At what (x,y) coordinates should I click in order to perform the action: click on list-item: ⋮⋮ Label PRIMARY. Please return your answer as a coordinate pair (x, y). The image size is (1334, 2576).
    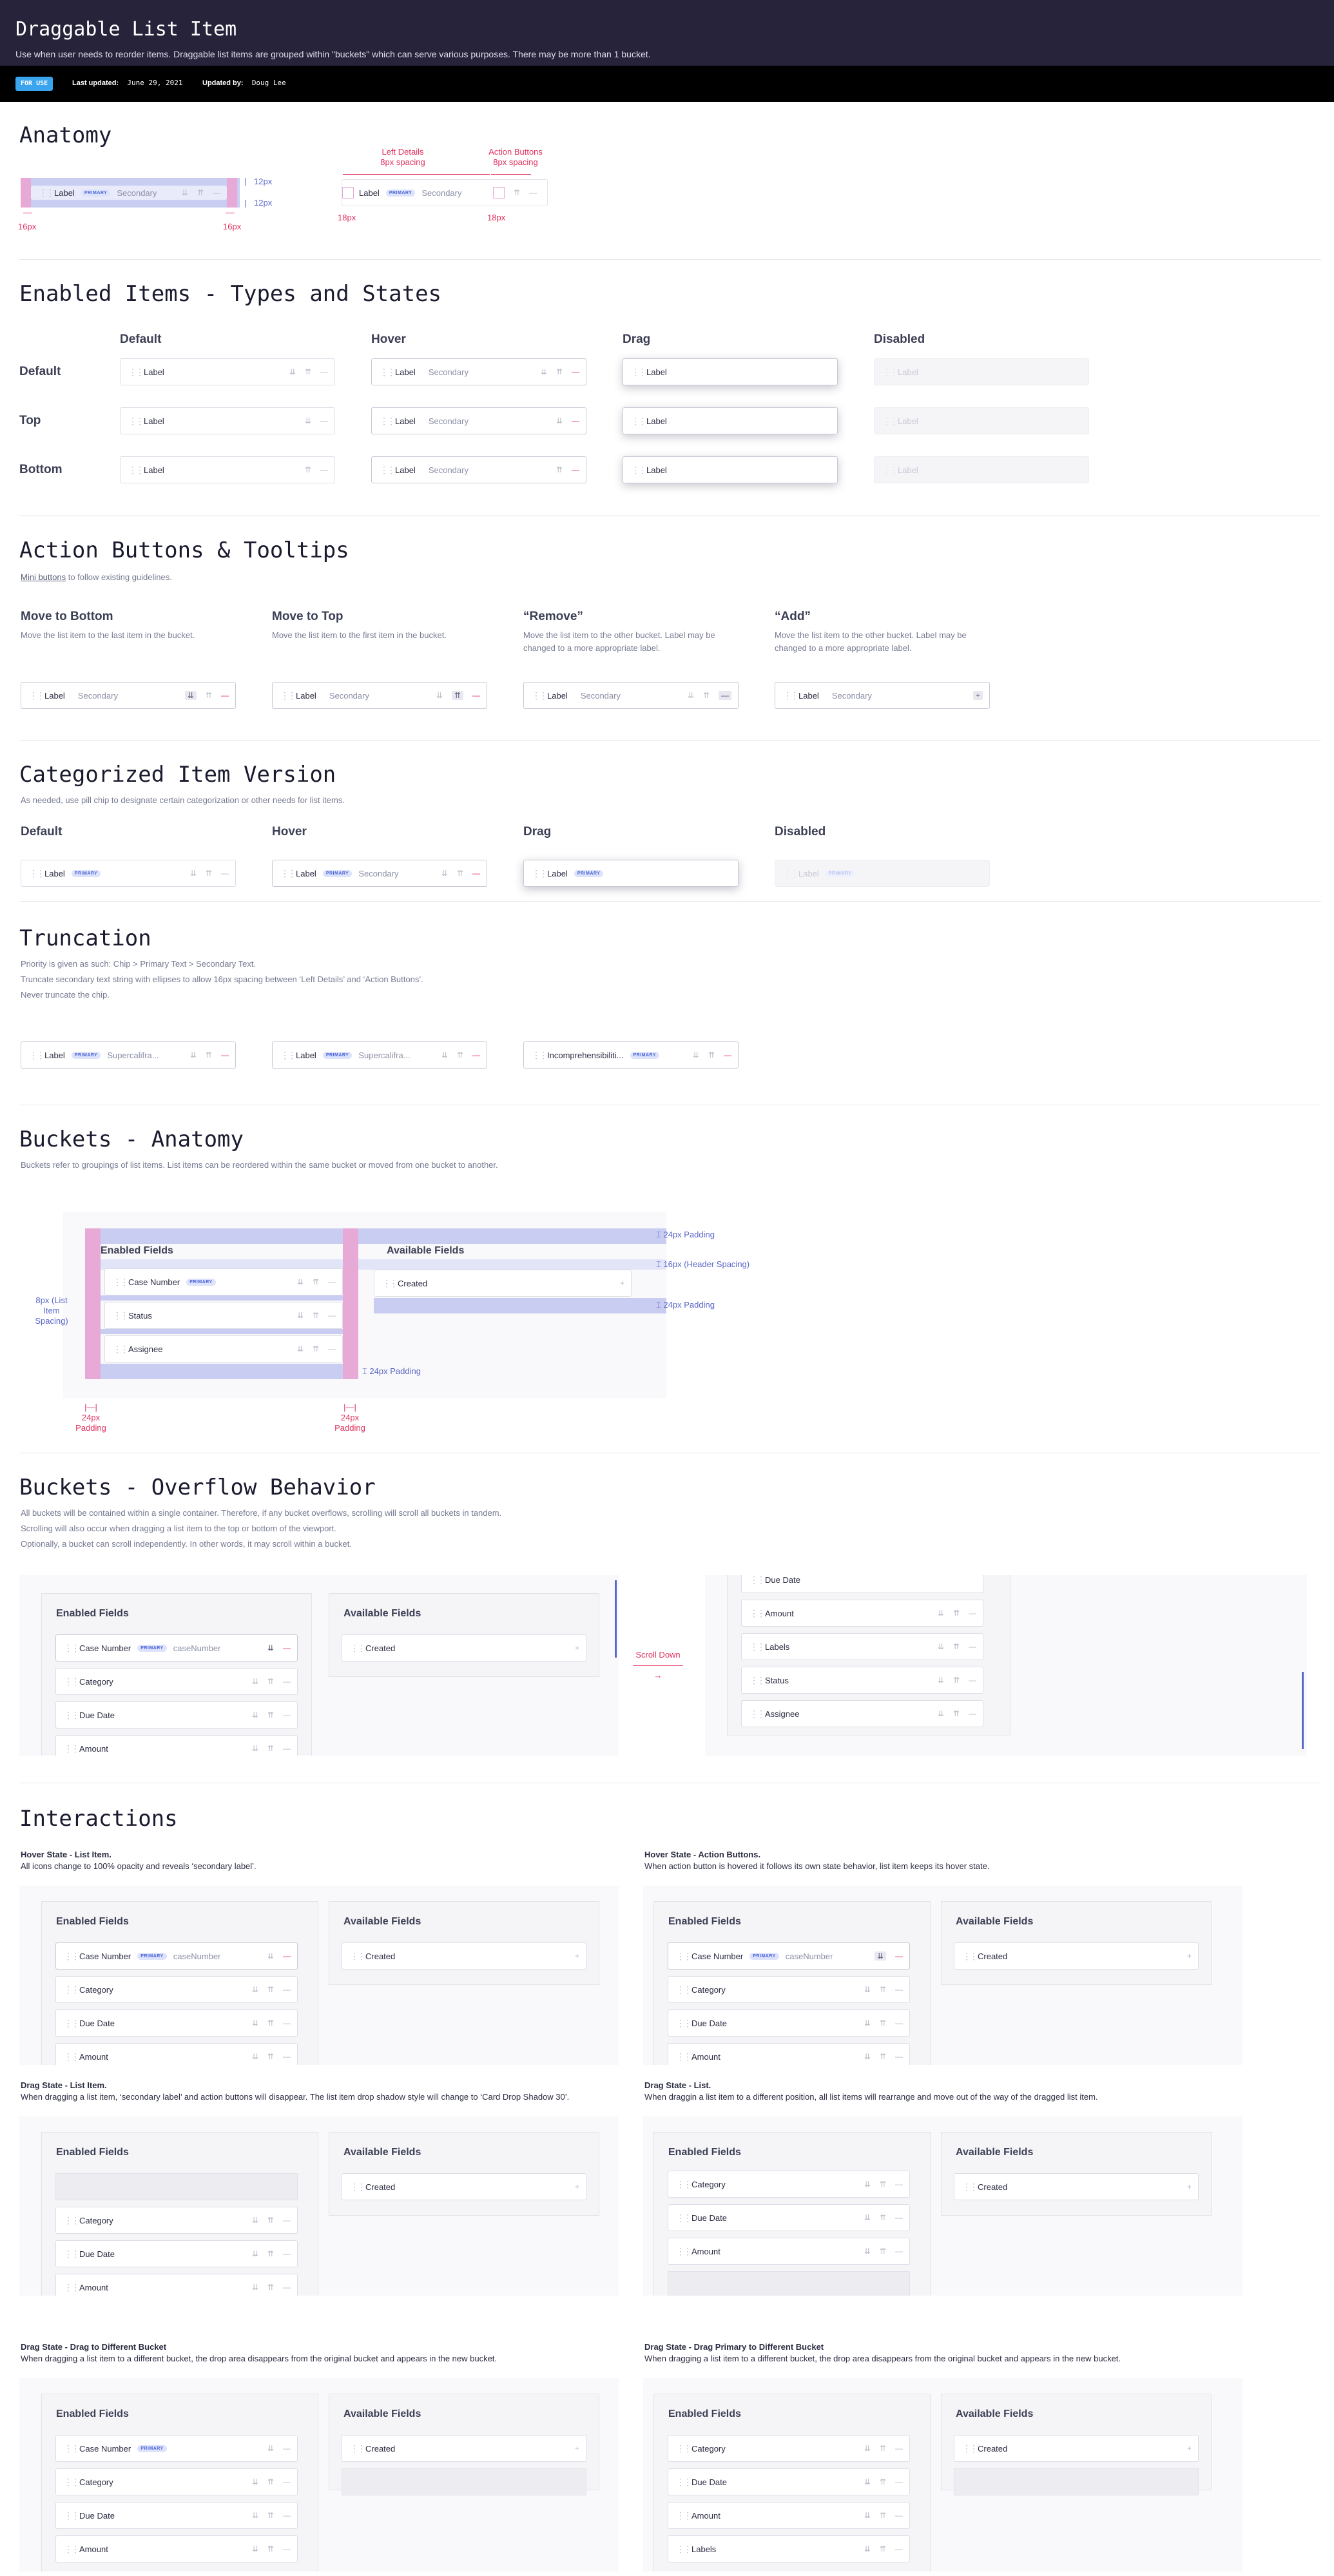
    Looking at the image, I should click on (631, 873).